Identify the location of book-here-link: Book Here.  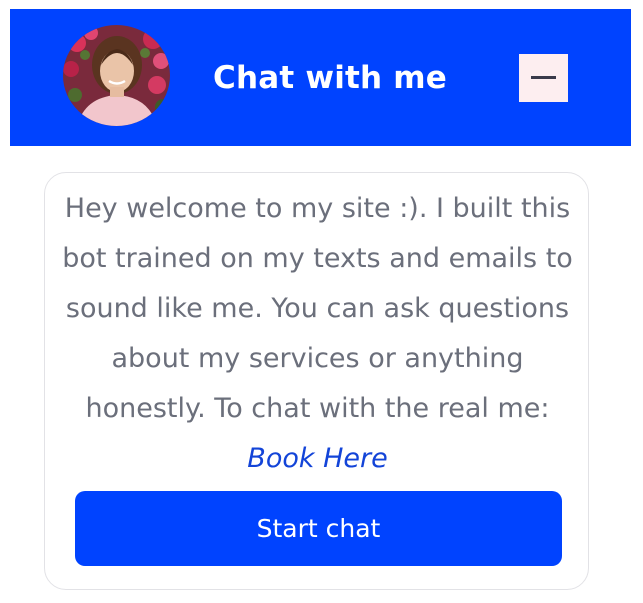
(317, 458).